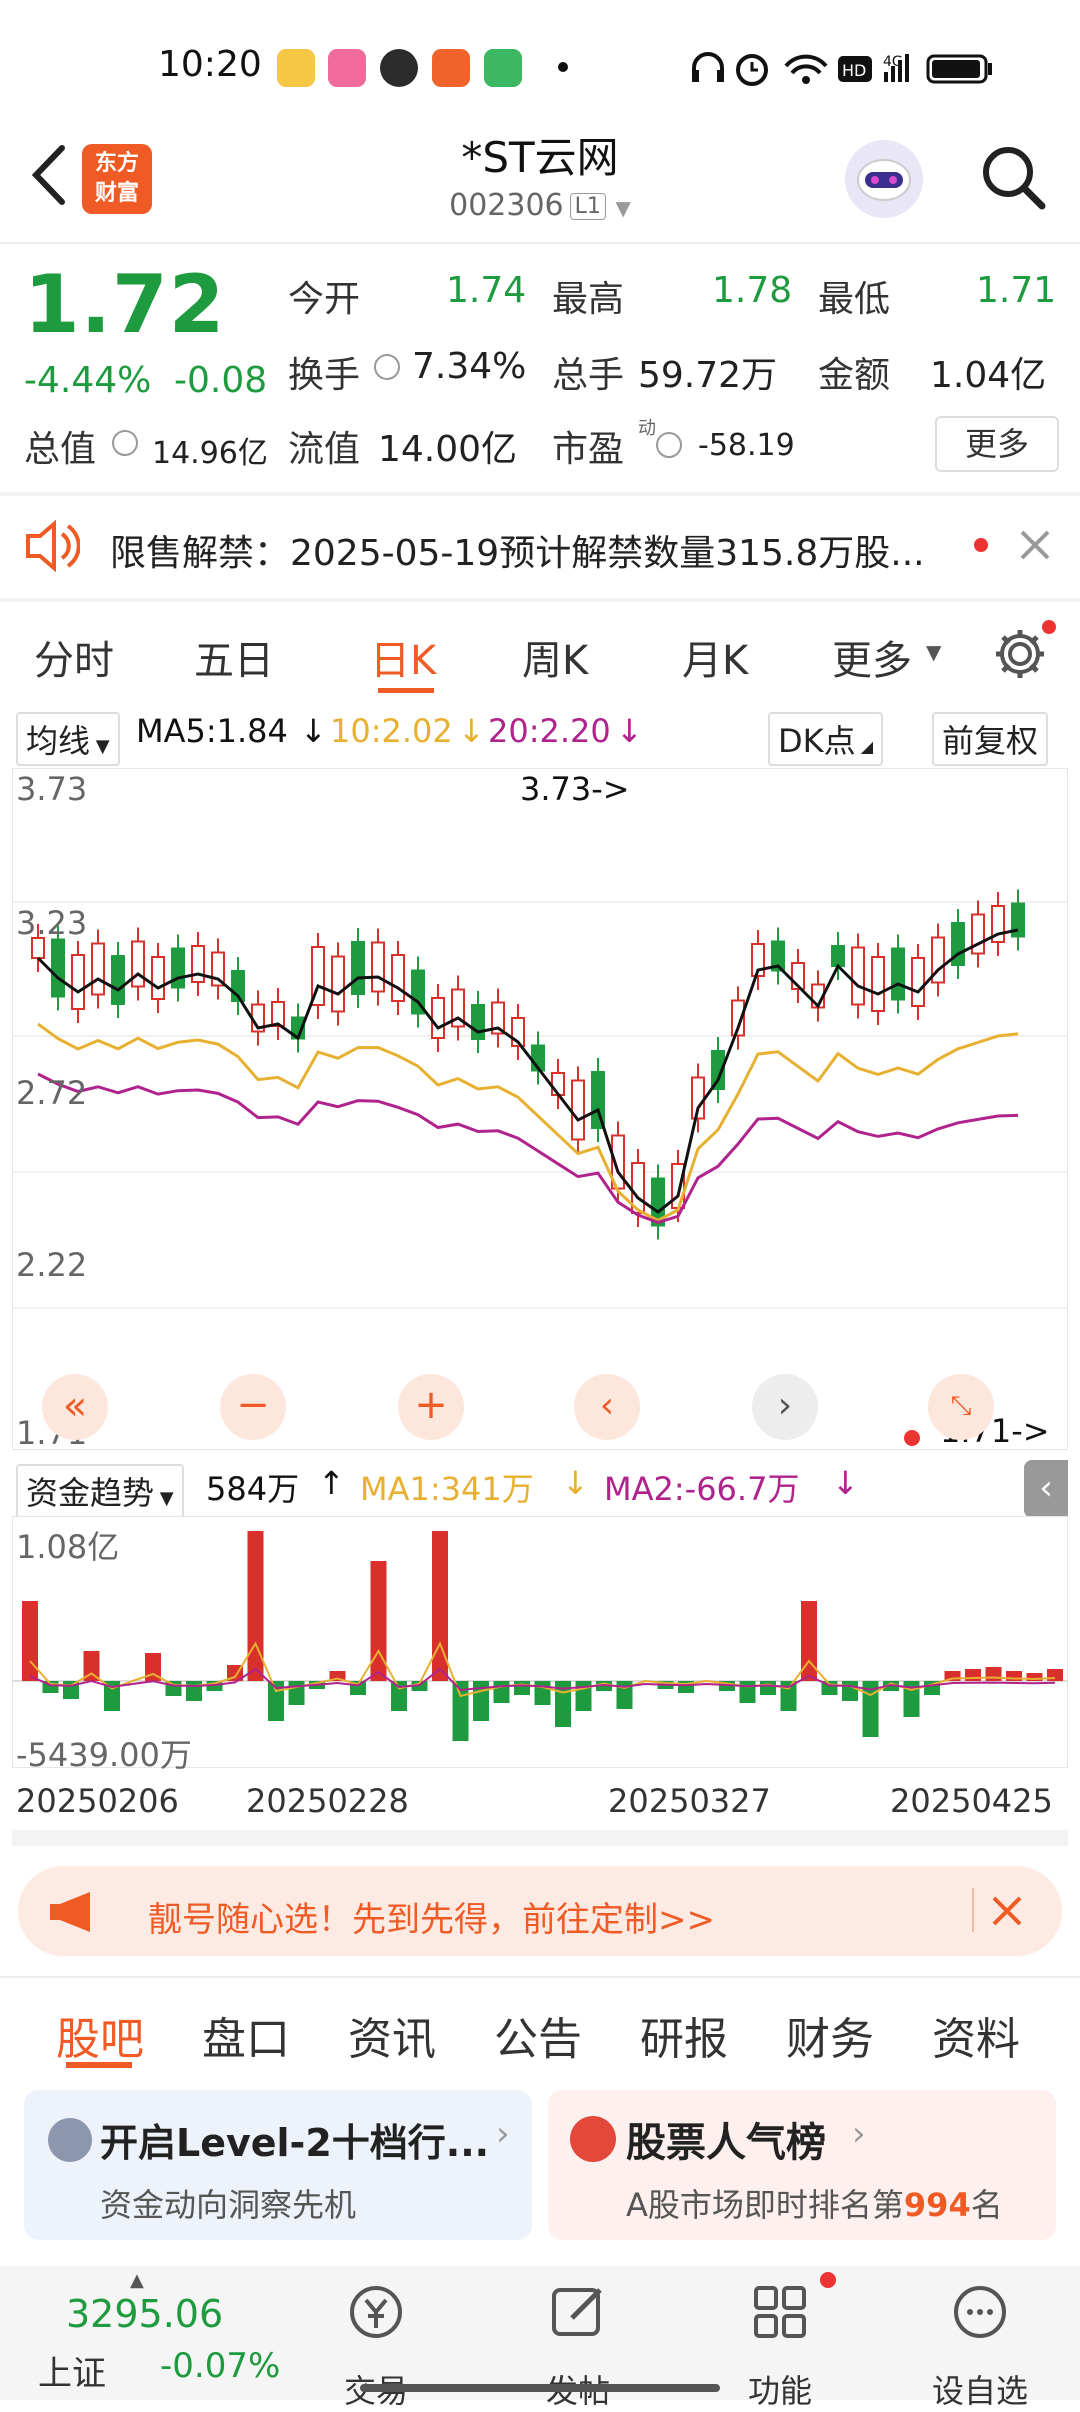 Image resolution: width=1080 pixels, height=2412 pixels. Describe the element at coordinates (100, 1491) in the screenshot. I see `fund-indicator-selector: 资金趋势 ▼` at that location.